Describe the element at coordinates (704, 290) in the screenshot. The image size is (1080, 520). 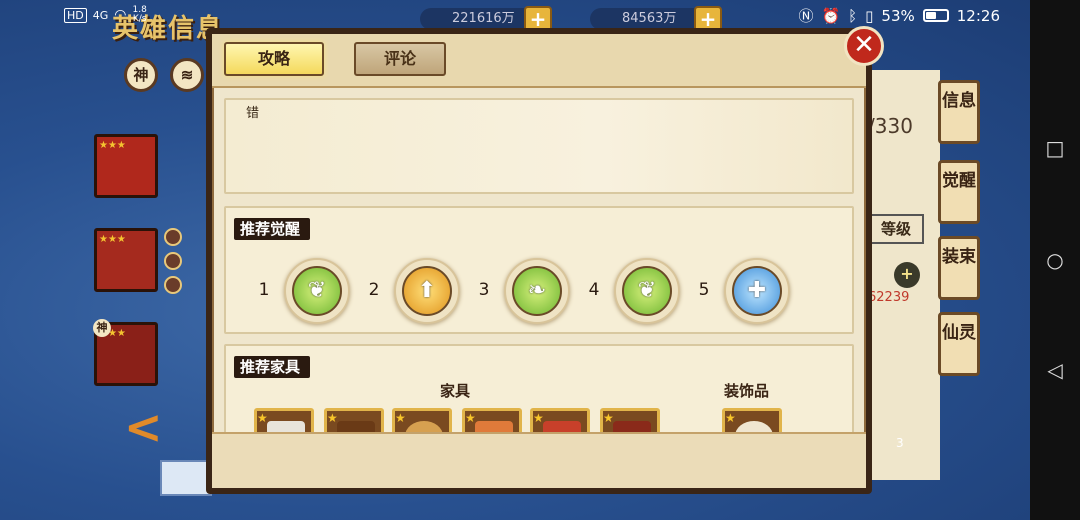
I see `skill-number: 5` at that location.